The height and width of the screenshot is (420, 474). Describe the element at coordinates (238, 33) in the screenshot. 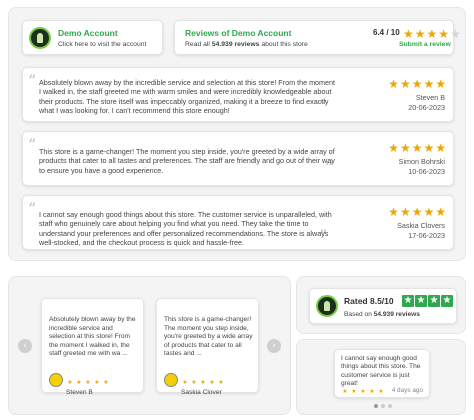

I see `summary-title: Reviews of Demo Account` at that location.